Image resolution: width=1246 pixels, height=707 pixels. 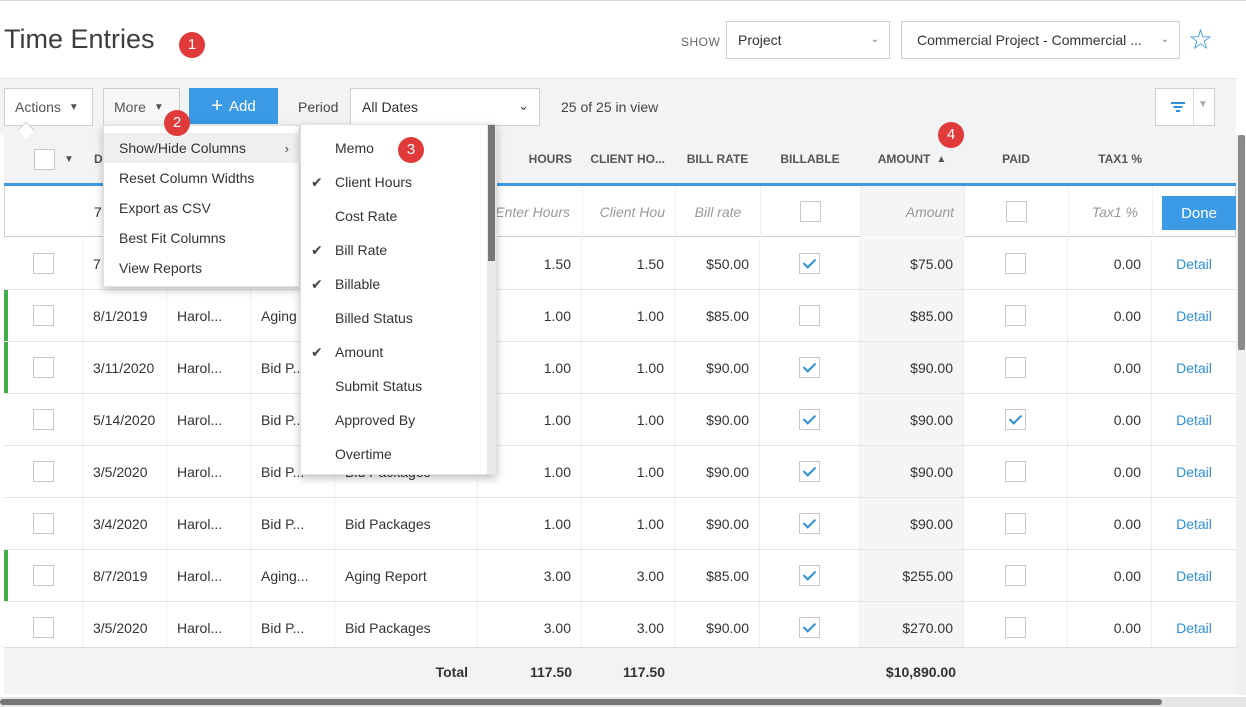 I want to click on show-select: Project ⌄, so click(x=808, y=40).